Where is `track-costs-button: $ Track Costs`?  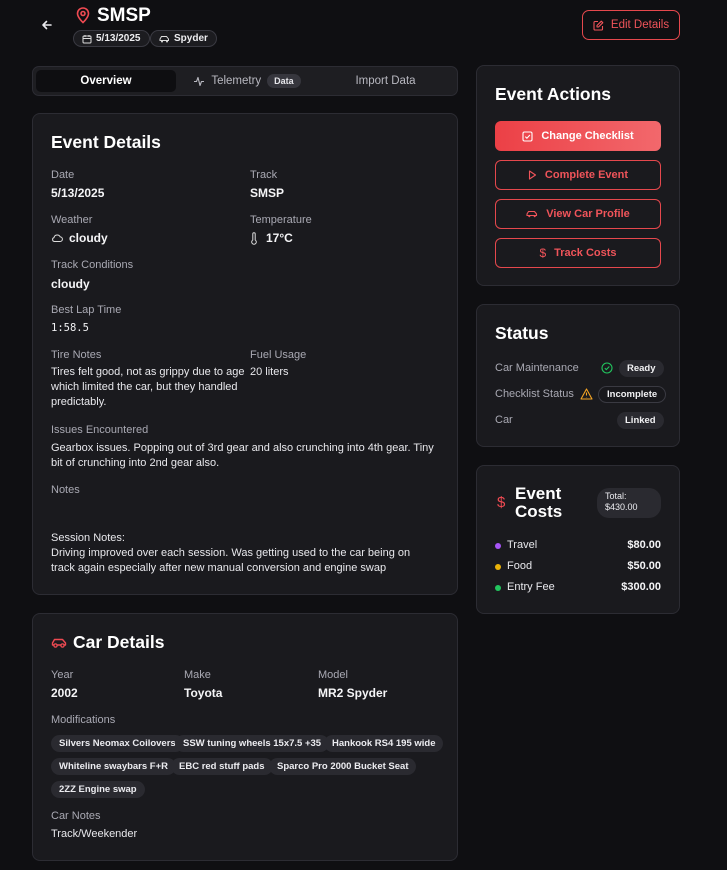
track-costs-button: $ Track Costs is located at coordinates (578, 253).